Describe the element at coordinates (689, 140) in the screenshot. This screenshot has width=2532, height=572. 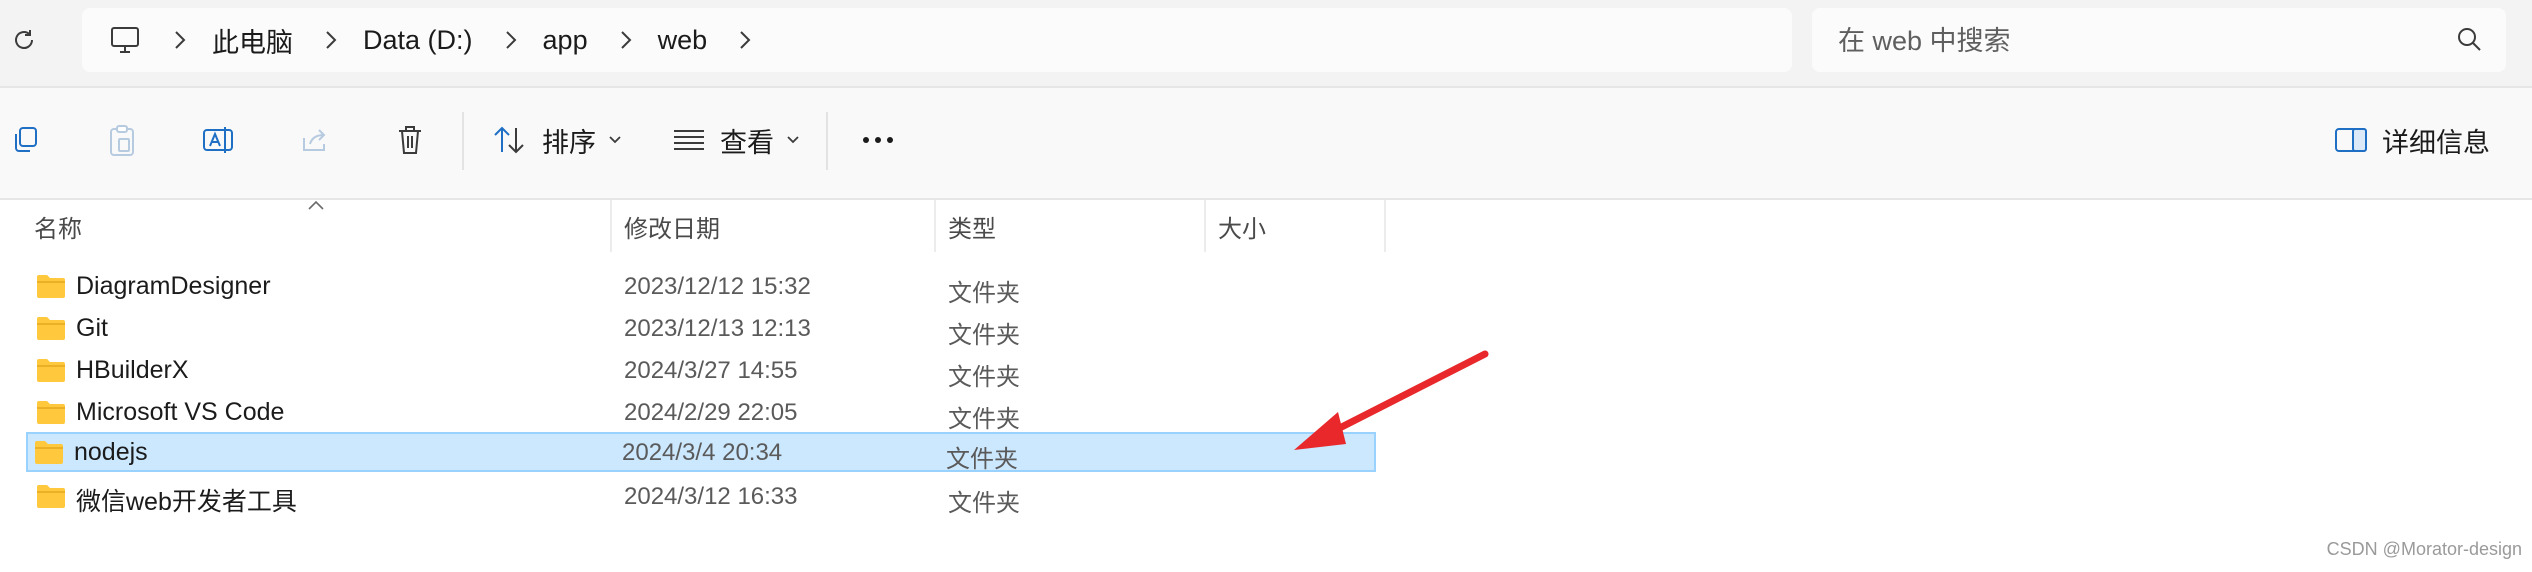
I see `view-icon` at that location.